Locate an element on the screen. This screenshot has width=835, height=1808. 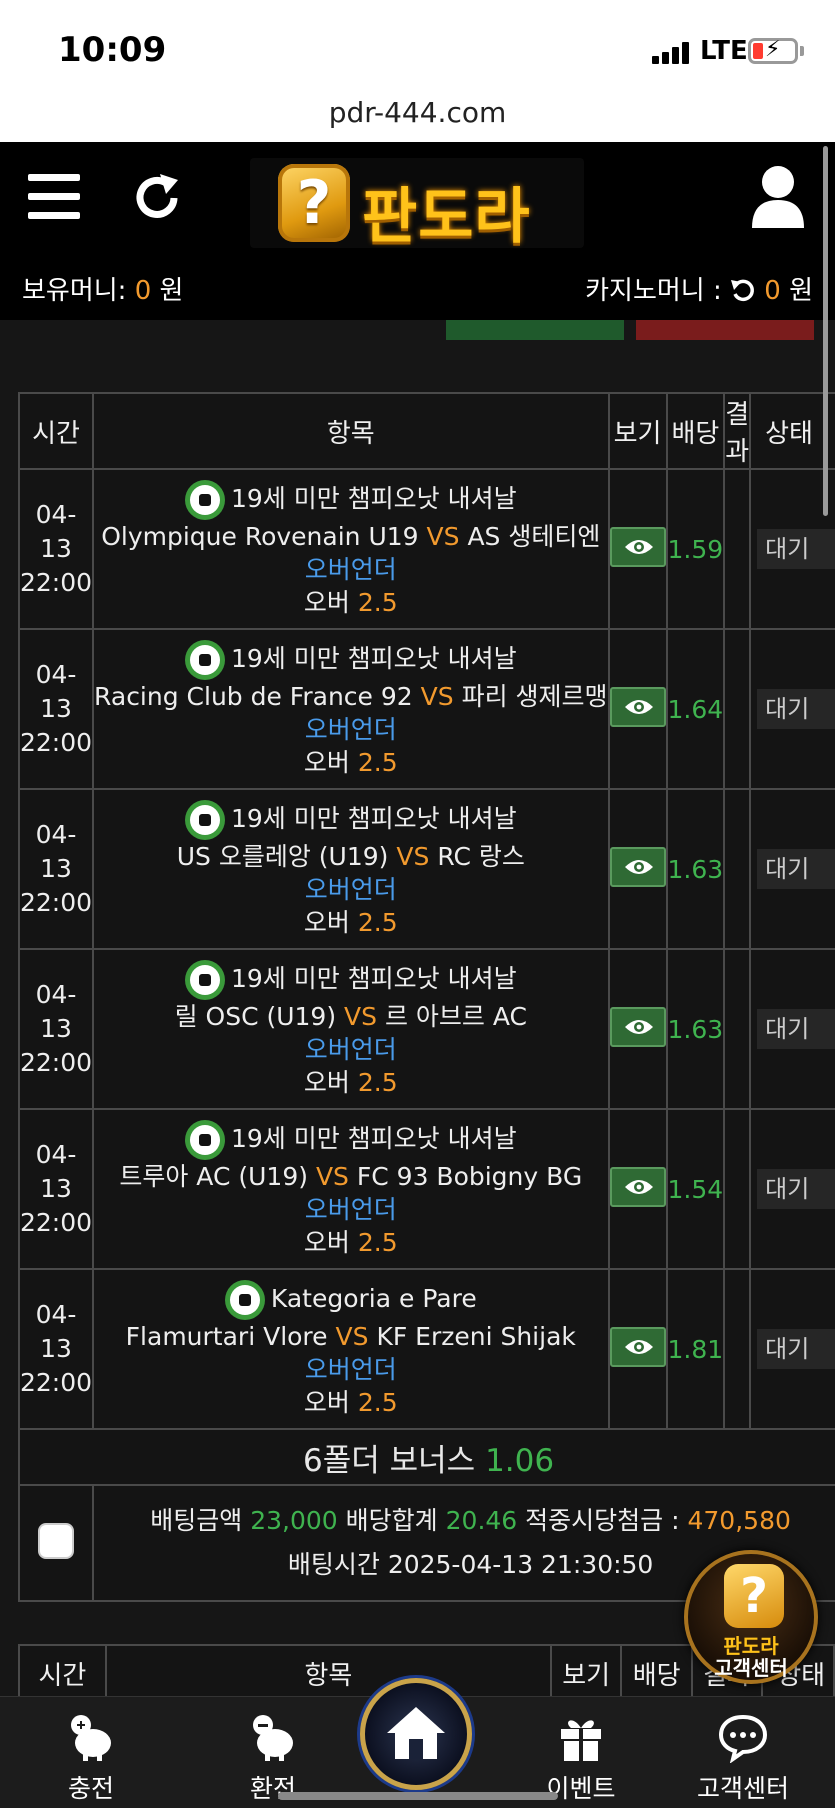
site-header: ? 판도라 보유머니: 0 원 카지노머니 : 0 원 is located at coordinates (417, 231).